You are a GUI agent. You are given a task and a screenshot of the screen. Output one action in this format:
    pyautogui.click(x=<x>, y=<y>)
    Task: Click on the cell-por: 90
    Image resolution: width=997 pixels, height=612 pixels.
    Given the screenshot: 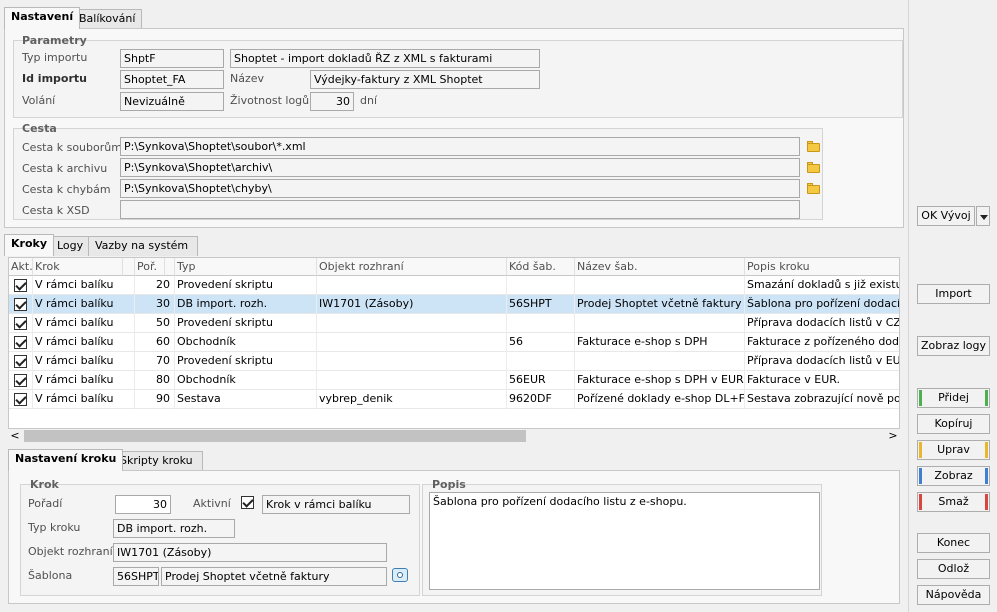 What is the action you would take?
    pyautogui.click(x=155, y=399)
    